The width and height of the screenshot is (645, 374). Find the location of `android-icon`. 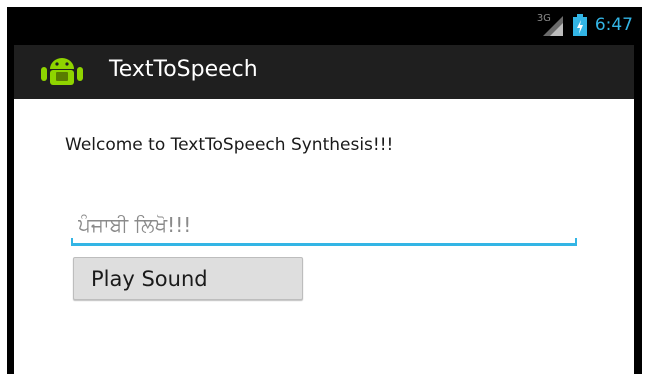

android-icon is located at coordinates (62, 72).